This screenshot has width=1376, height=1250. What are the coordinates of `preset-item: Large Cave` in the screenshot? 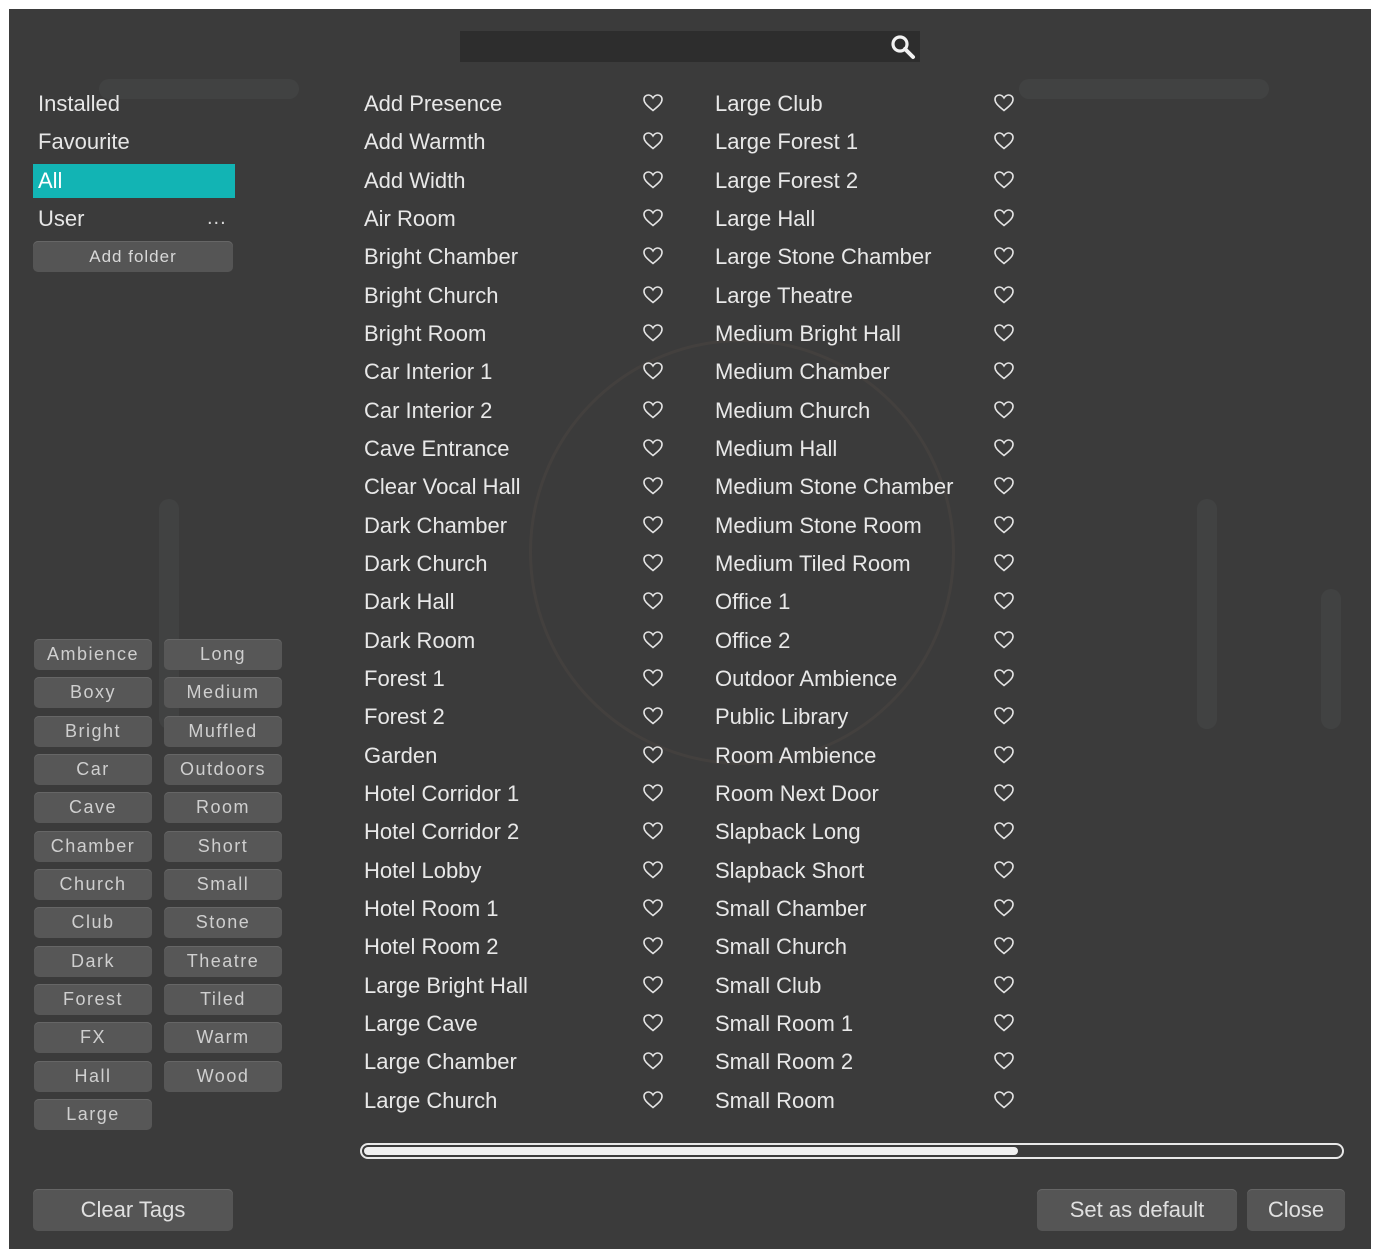 It's located at (421, 1024).